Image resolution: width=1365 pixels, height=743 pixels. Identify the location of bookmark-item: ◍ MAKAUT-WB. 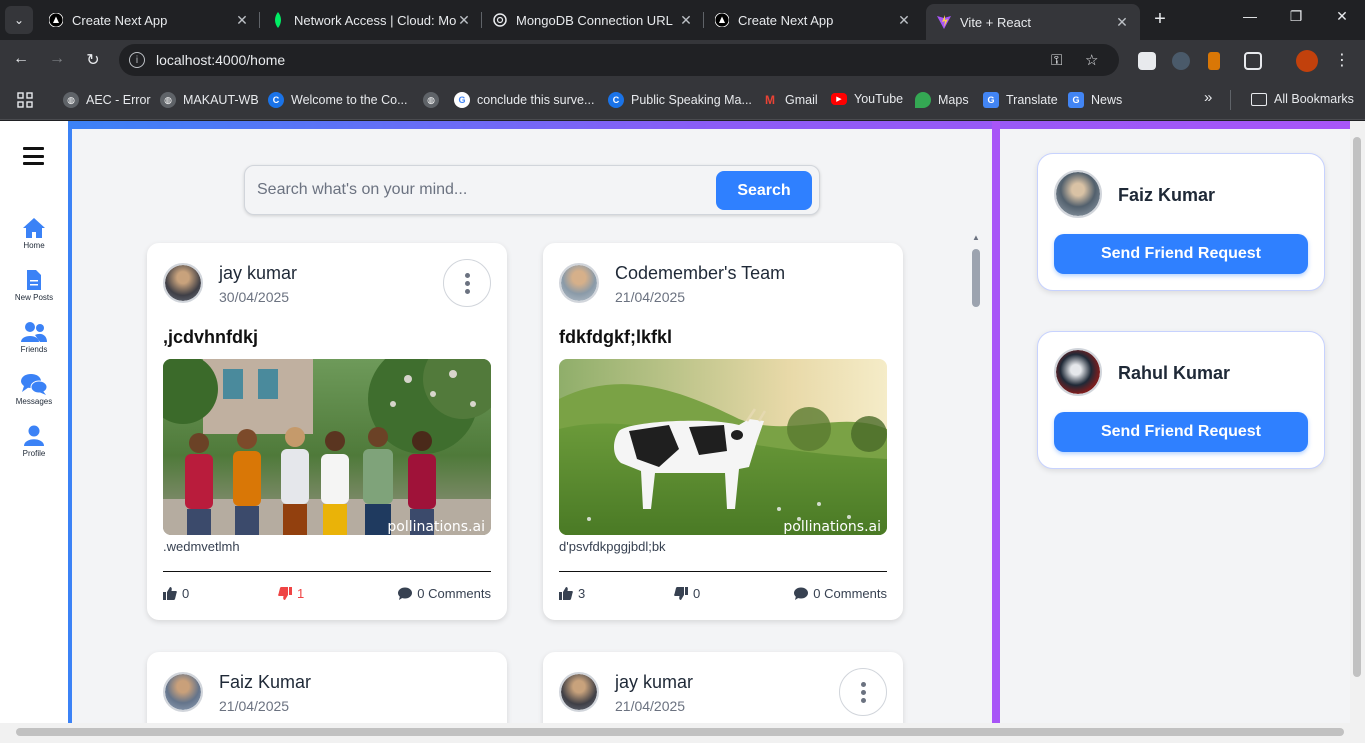
(209, 100).